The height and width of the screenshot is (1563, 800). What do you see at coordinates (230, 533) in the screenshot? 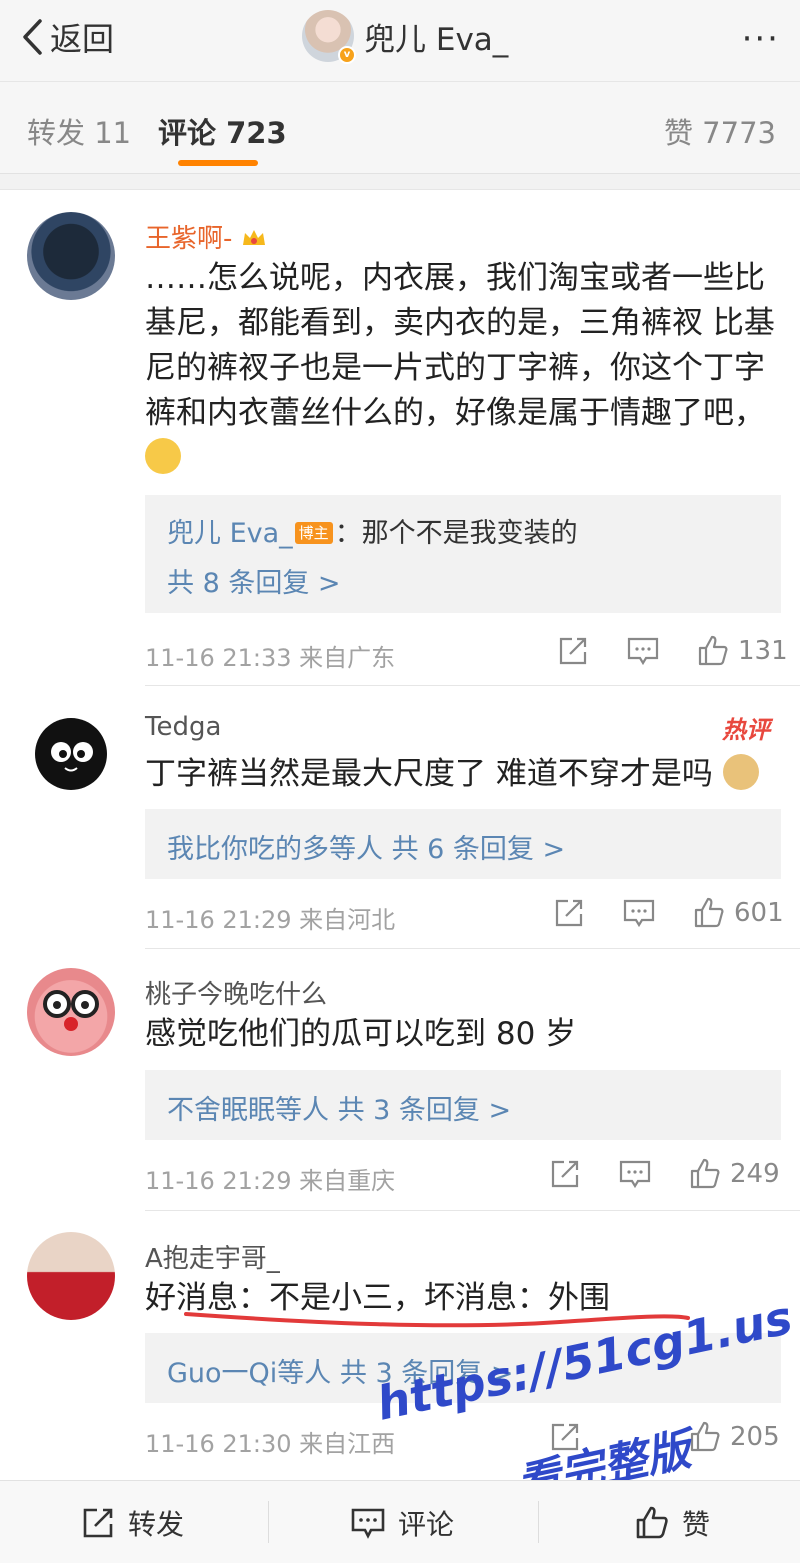
I see `reply-author: 兜儿 Eva_` at bounding box center [230, 533].